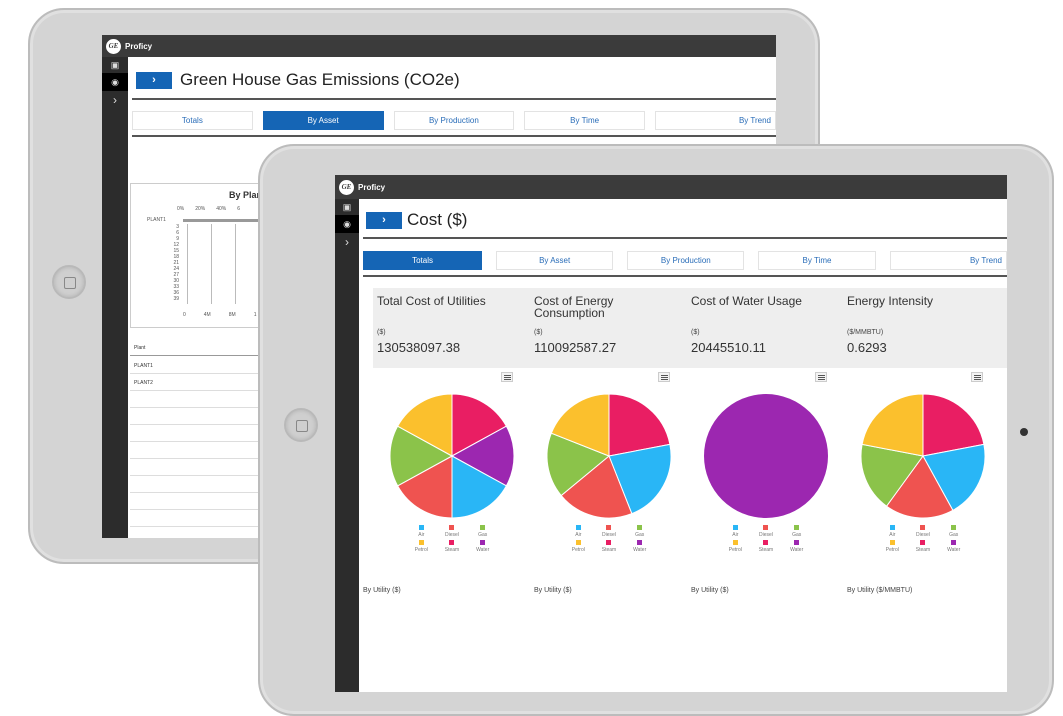 The image size is (1063, 716). What do you see at coordinates (200, 209) in the screenshot?
I see `top-tick: 20%` at bounding box center [200, 209].